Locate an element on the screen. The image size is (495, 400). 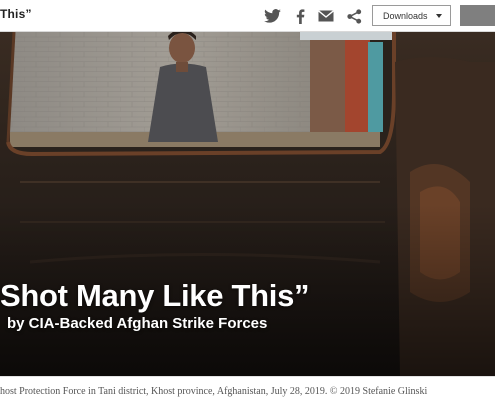
facebook-icon is located at coordinates (300, 16).